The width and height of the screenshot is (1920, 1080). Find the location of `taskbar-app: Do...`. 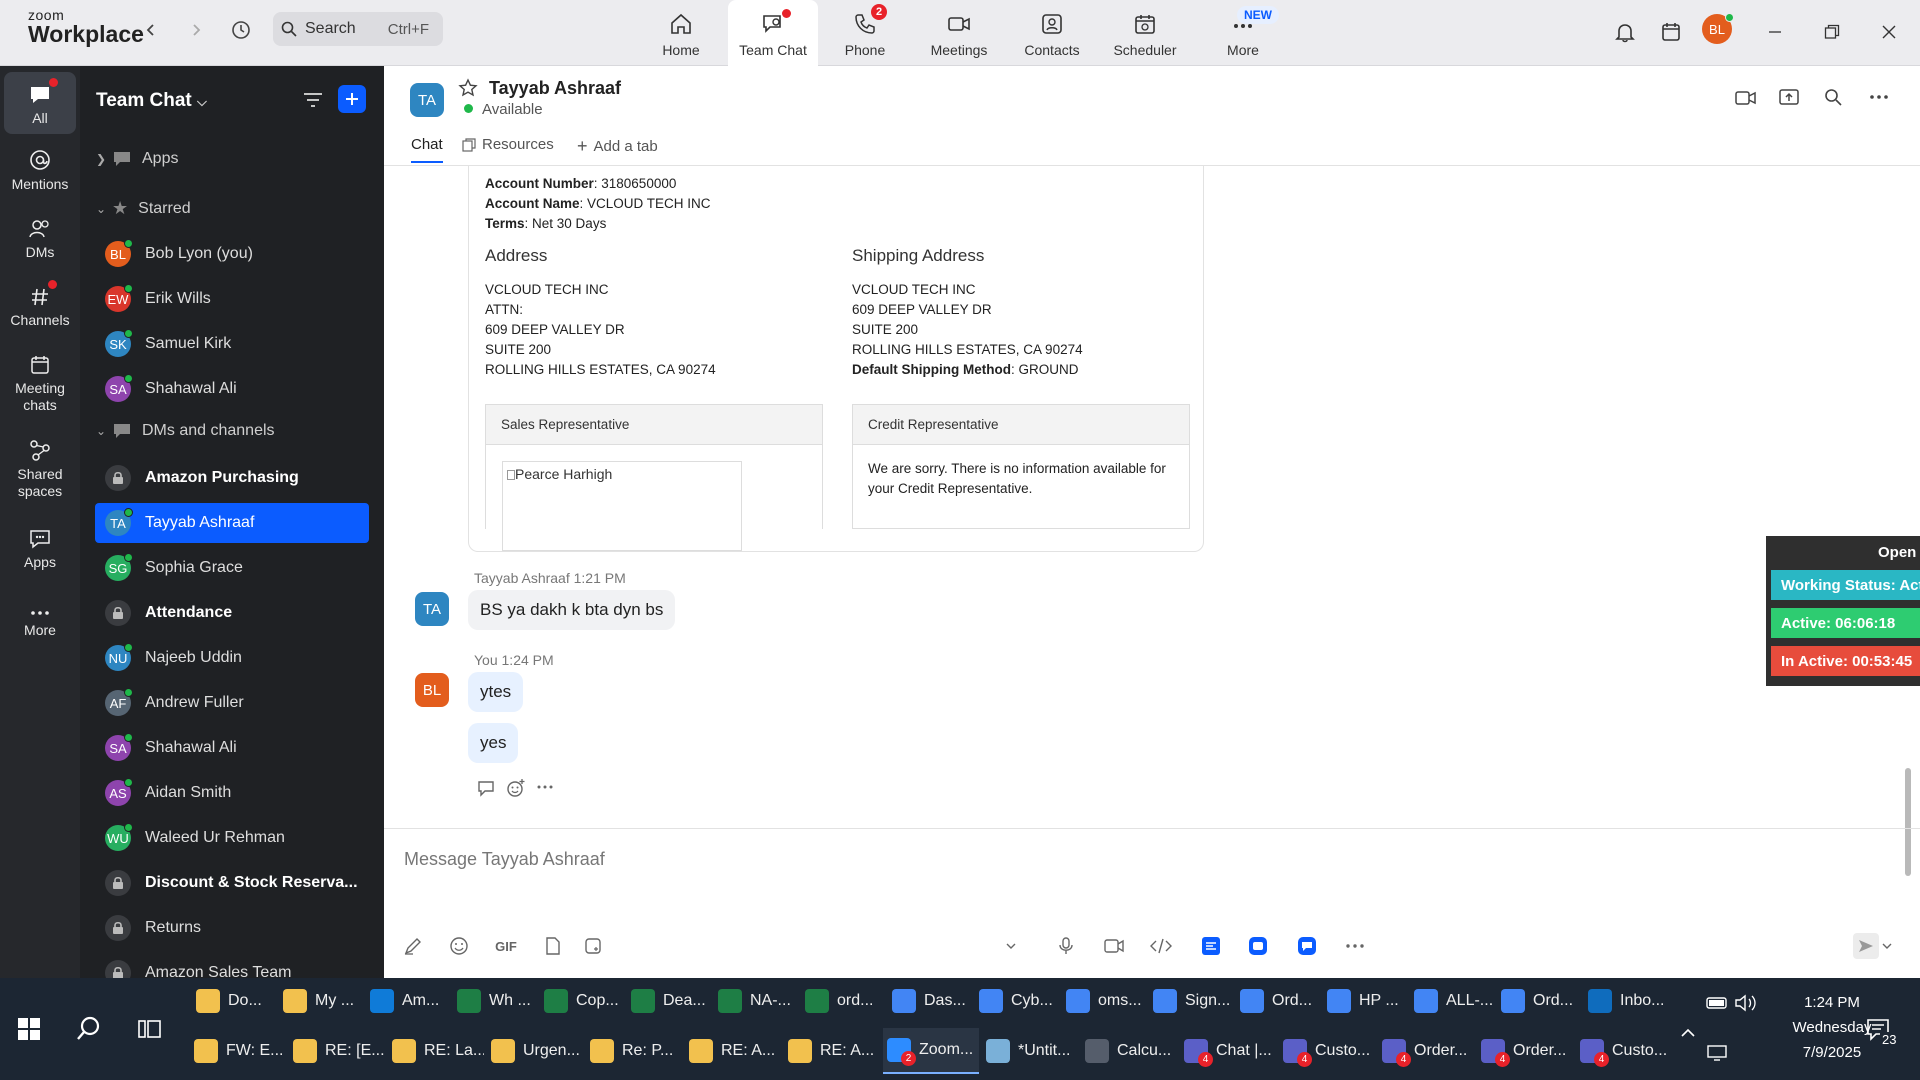

taskbar-app: Do... is located at coordinates (234, 1001).